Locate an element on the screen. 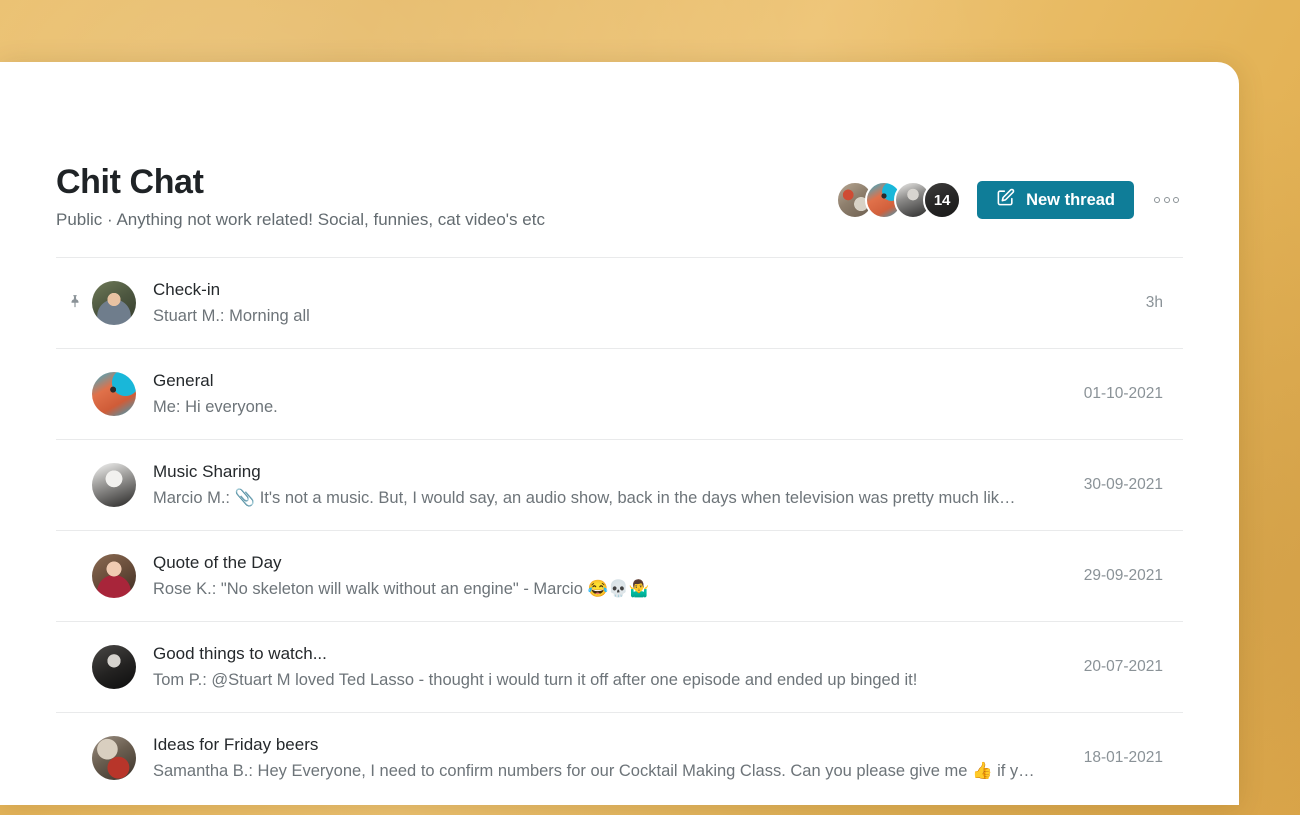 This screenshot has width=1300, height=815. thread-title: Check-in is located at coordinates (187, 289).